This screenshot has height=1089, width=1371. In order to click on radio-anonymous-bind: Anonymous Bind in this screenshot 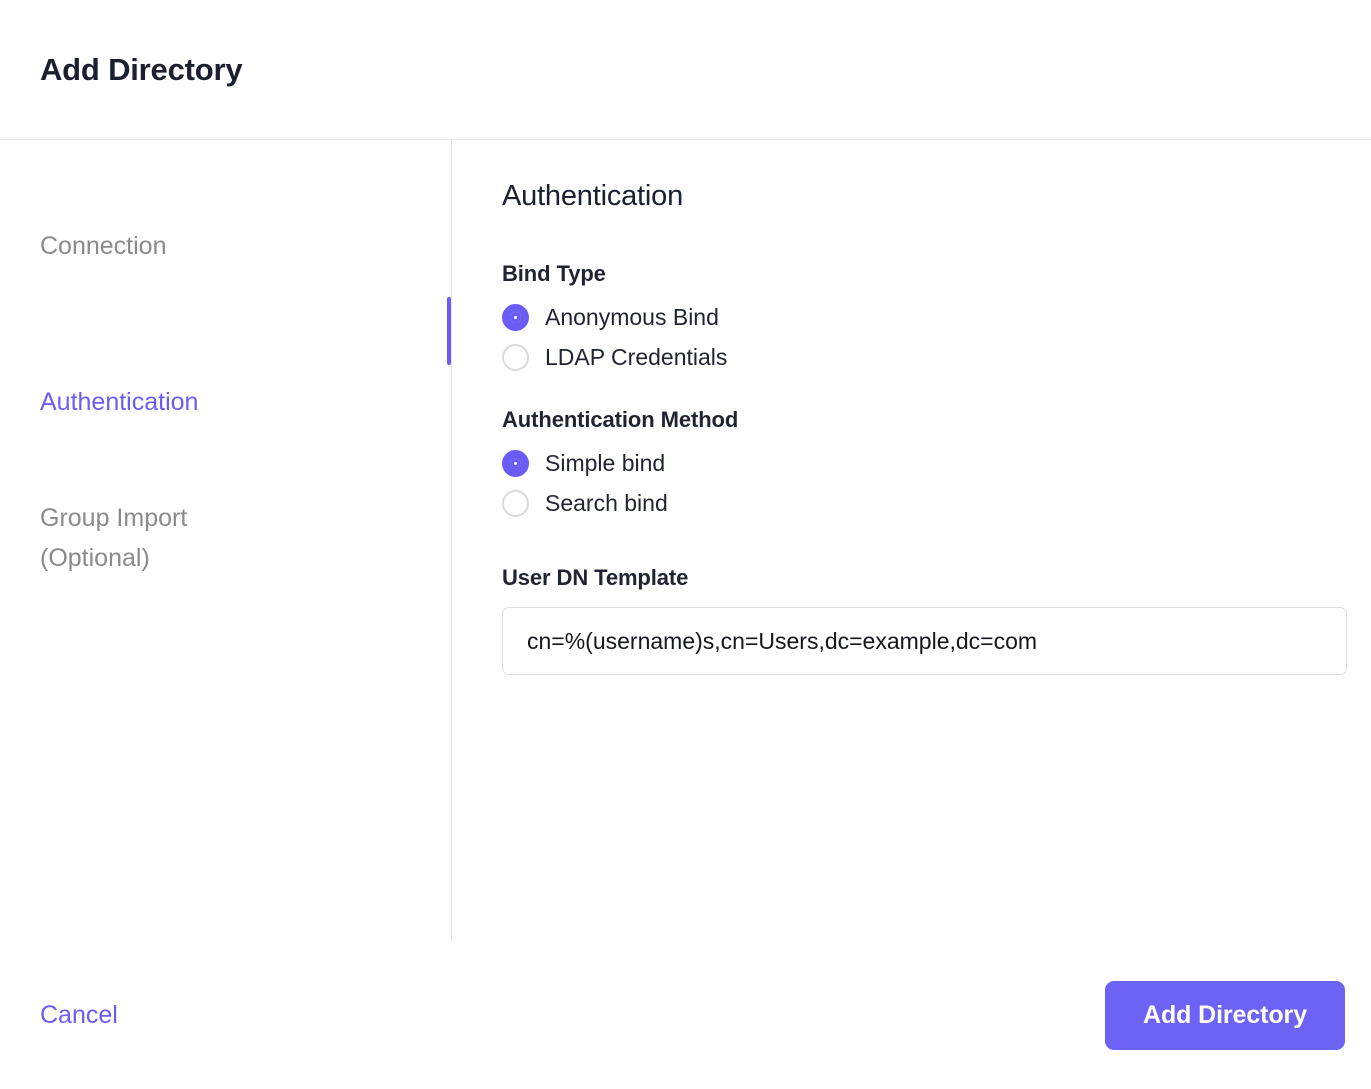, I will do `click(923, 317)`.